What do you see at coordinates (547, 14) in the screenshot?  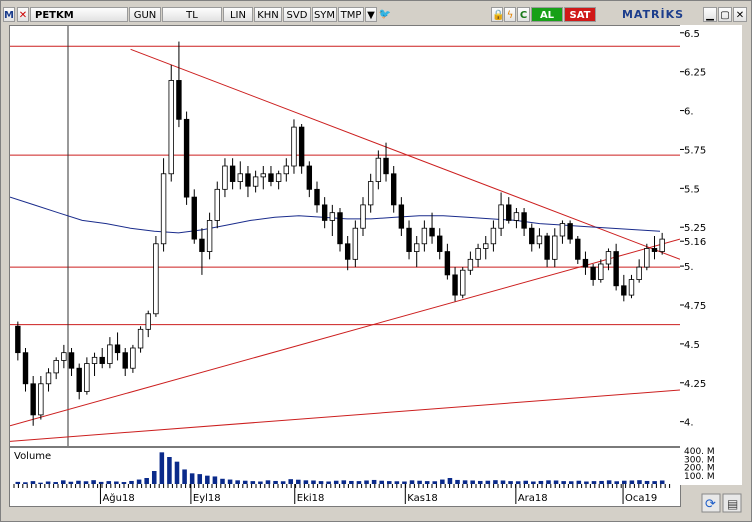 I see `buy-button: AL` at bounding box center [547, 14].